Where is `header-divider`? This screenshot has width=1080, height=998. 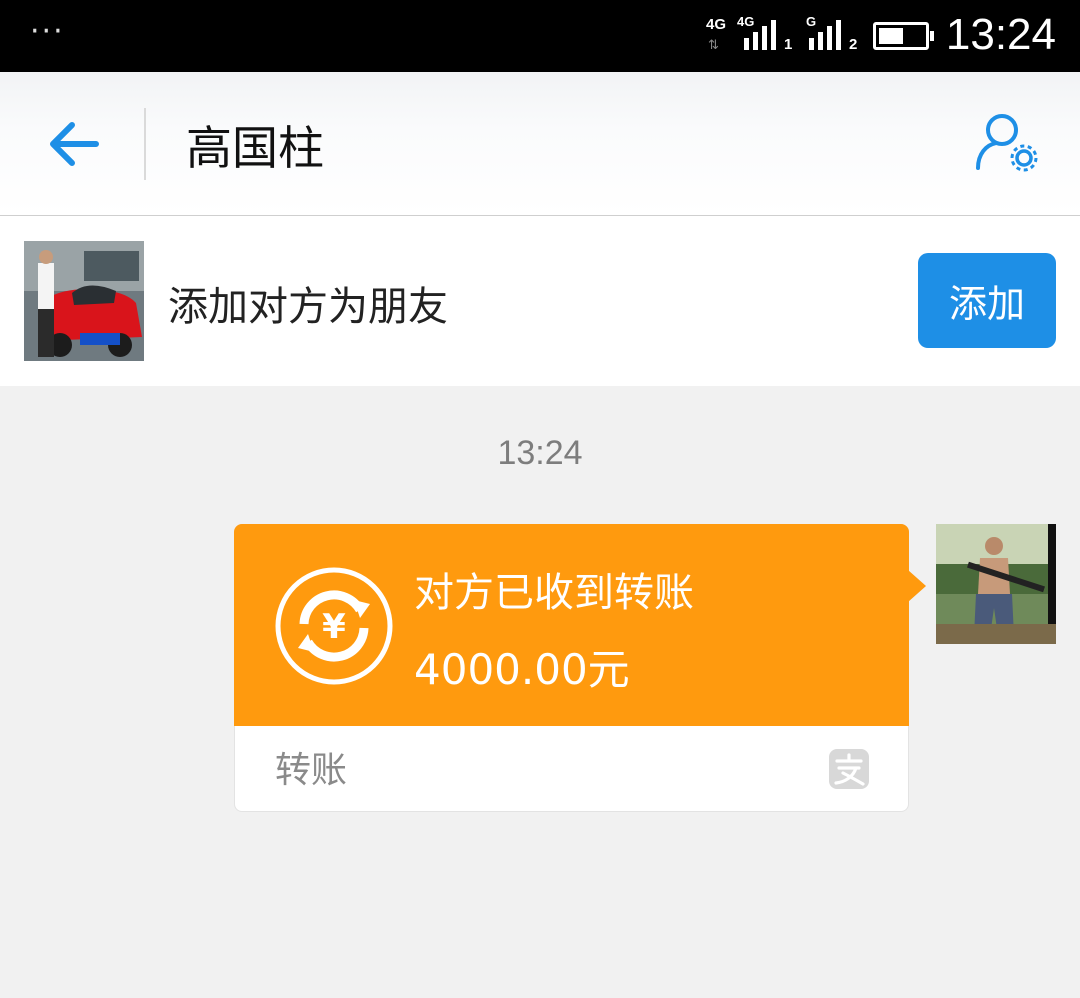 header-divider is located at coordinates (145, 144).